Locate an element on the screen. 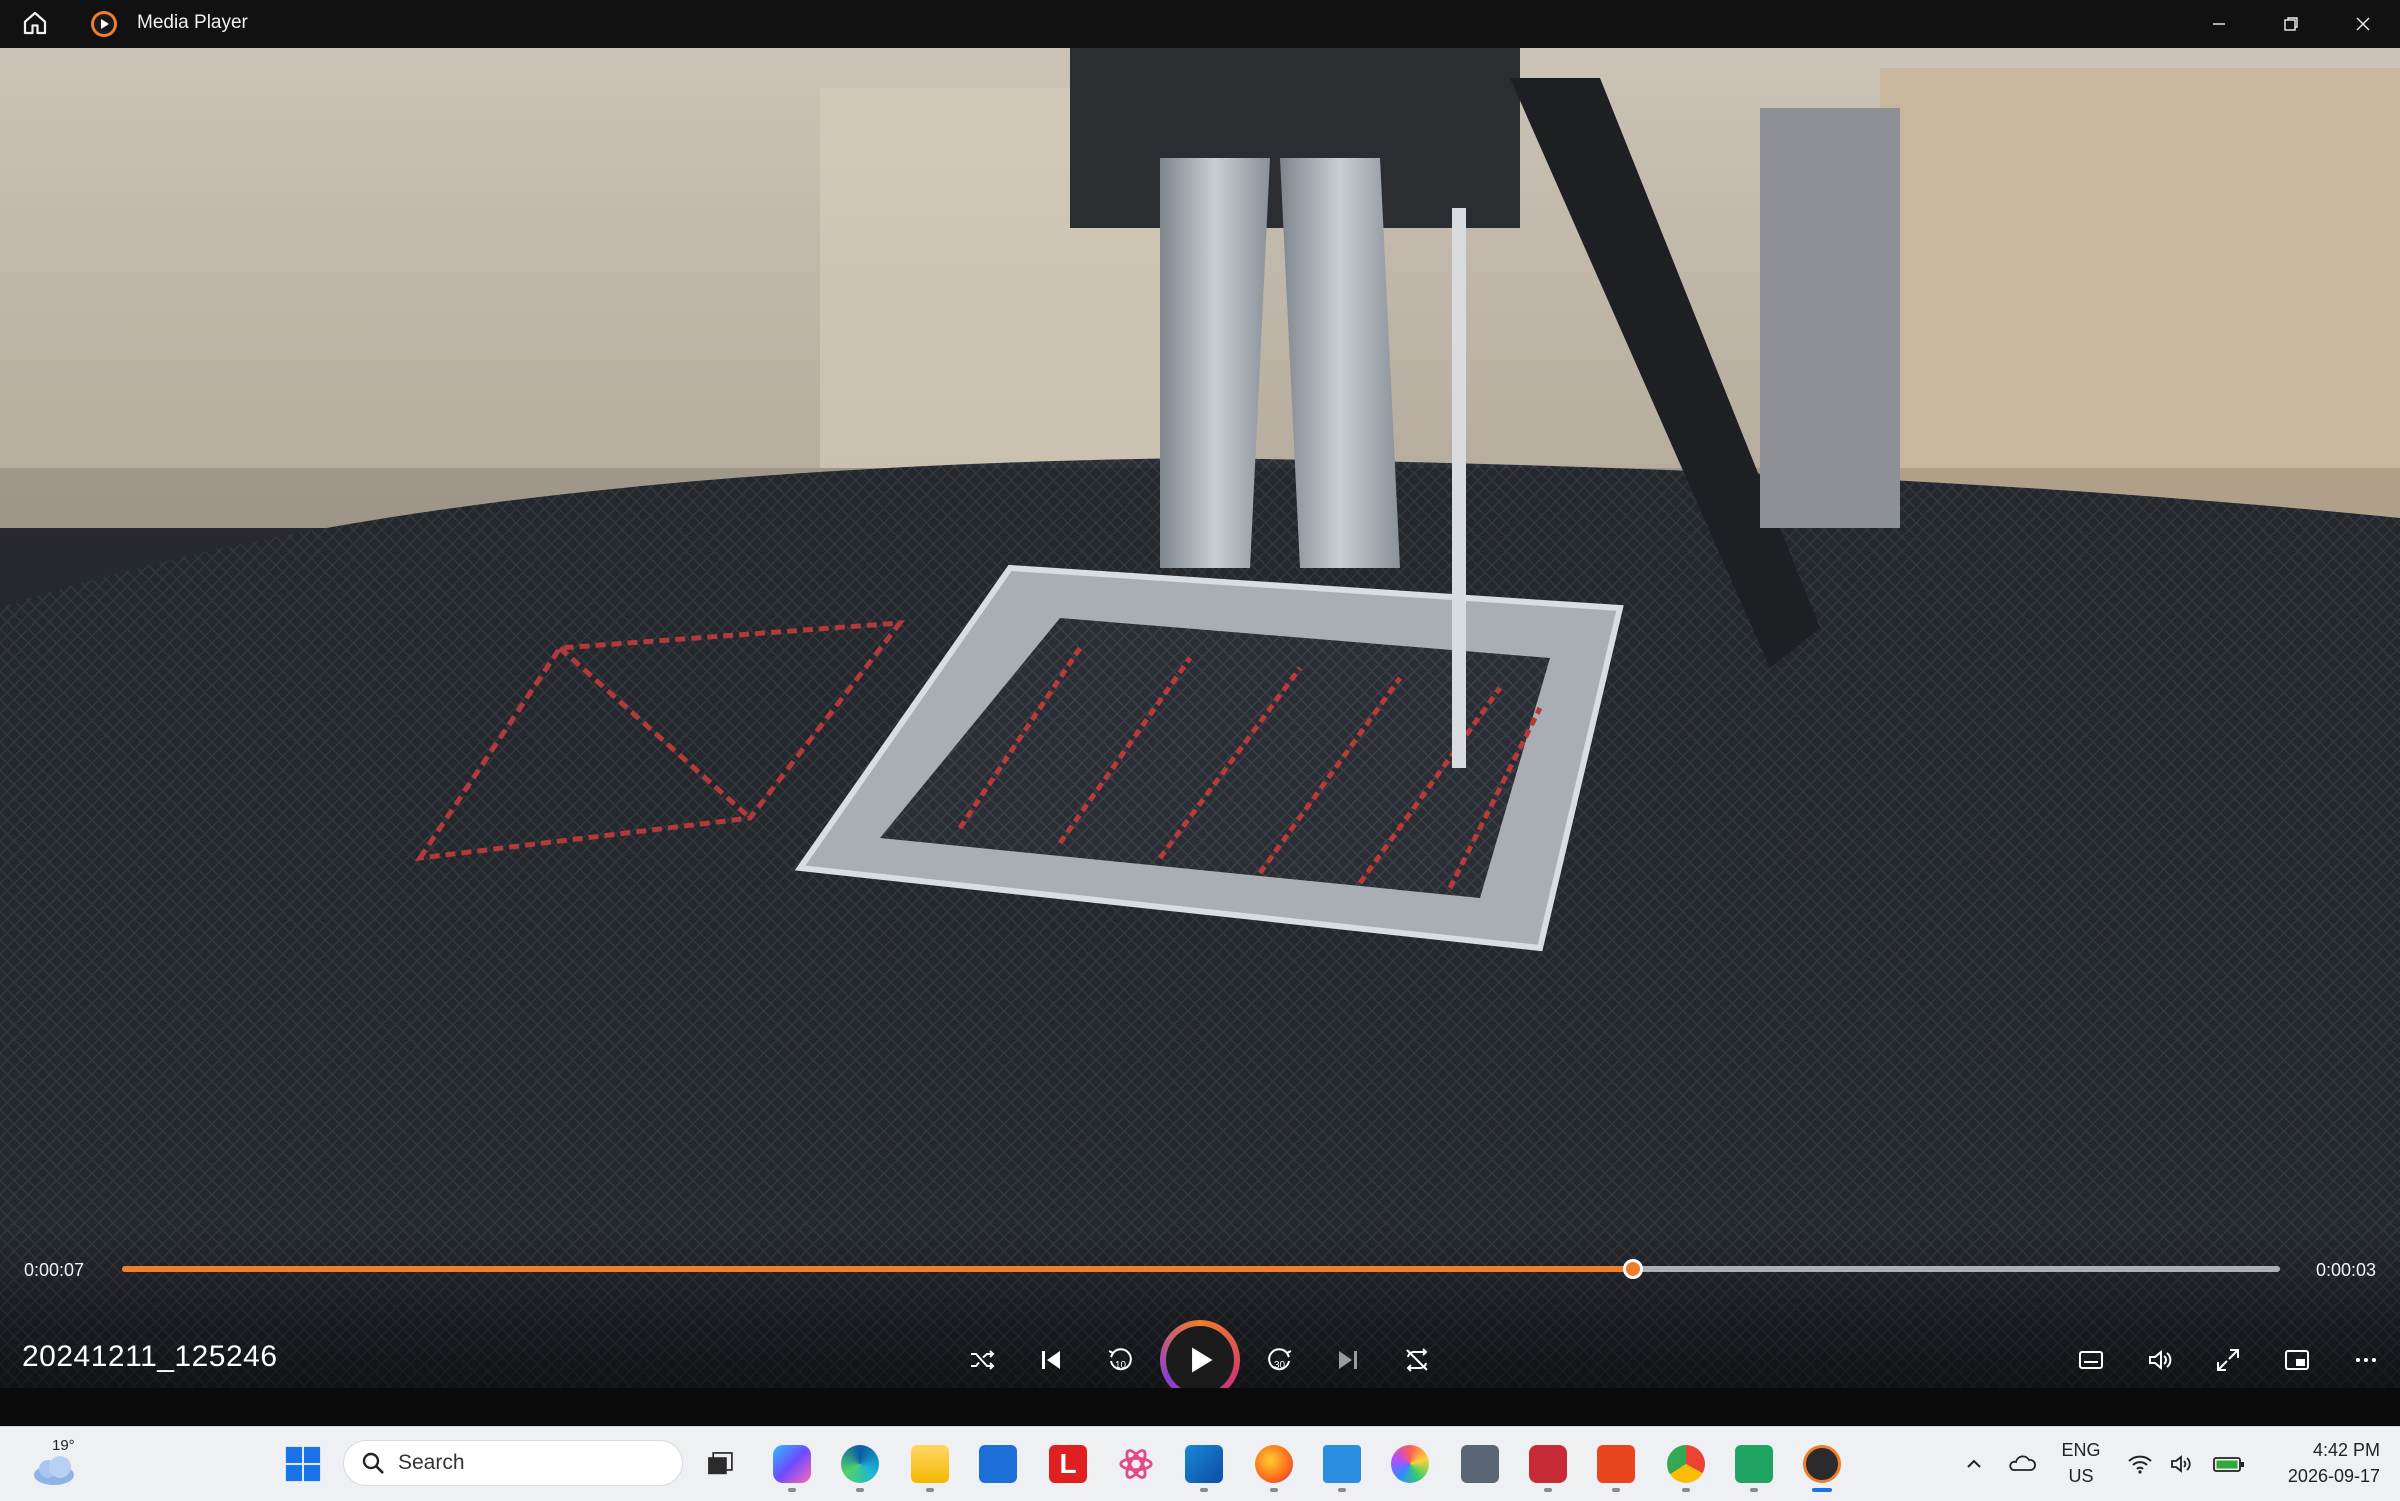 The width and height of the screenshot is (2400, 1501). miniplayer-icon is located at coordinates (2297, 1360).